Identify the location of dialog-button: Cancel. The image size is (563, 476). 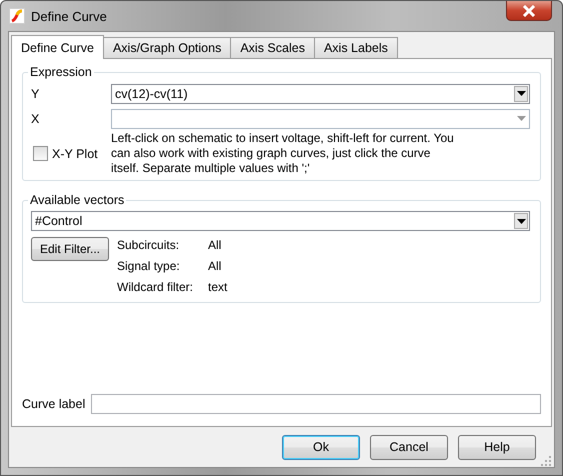
(409, 447).